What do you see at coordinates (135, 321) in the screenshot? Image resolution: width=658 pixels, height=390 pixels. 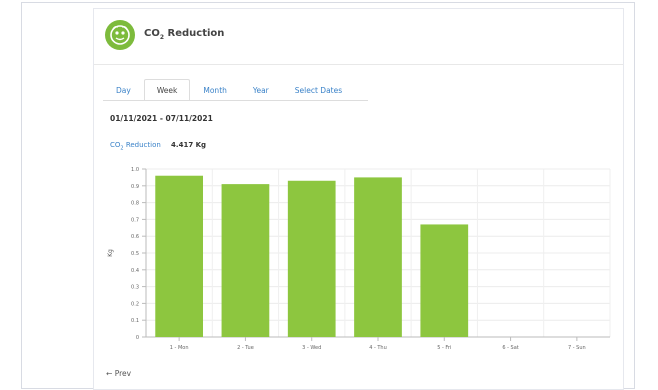 I see `y-tick-label: 0.1` at bounding box center [135, 321].